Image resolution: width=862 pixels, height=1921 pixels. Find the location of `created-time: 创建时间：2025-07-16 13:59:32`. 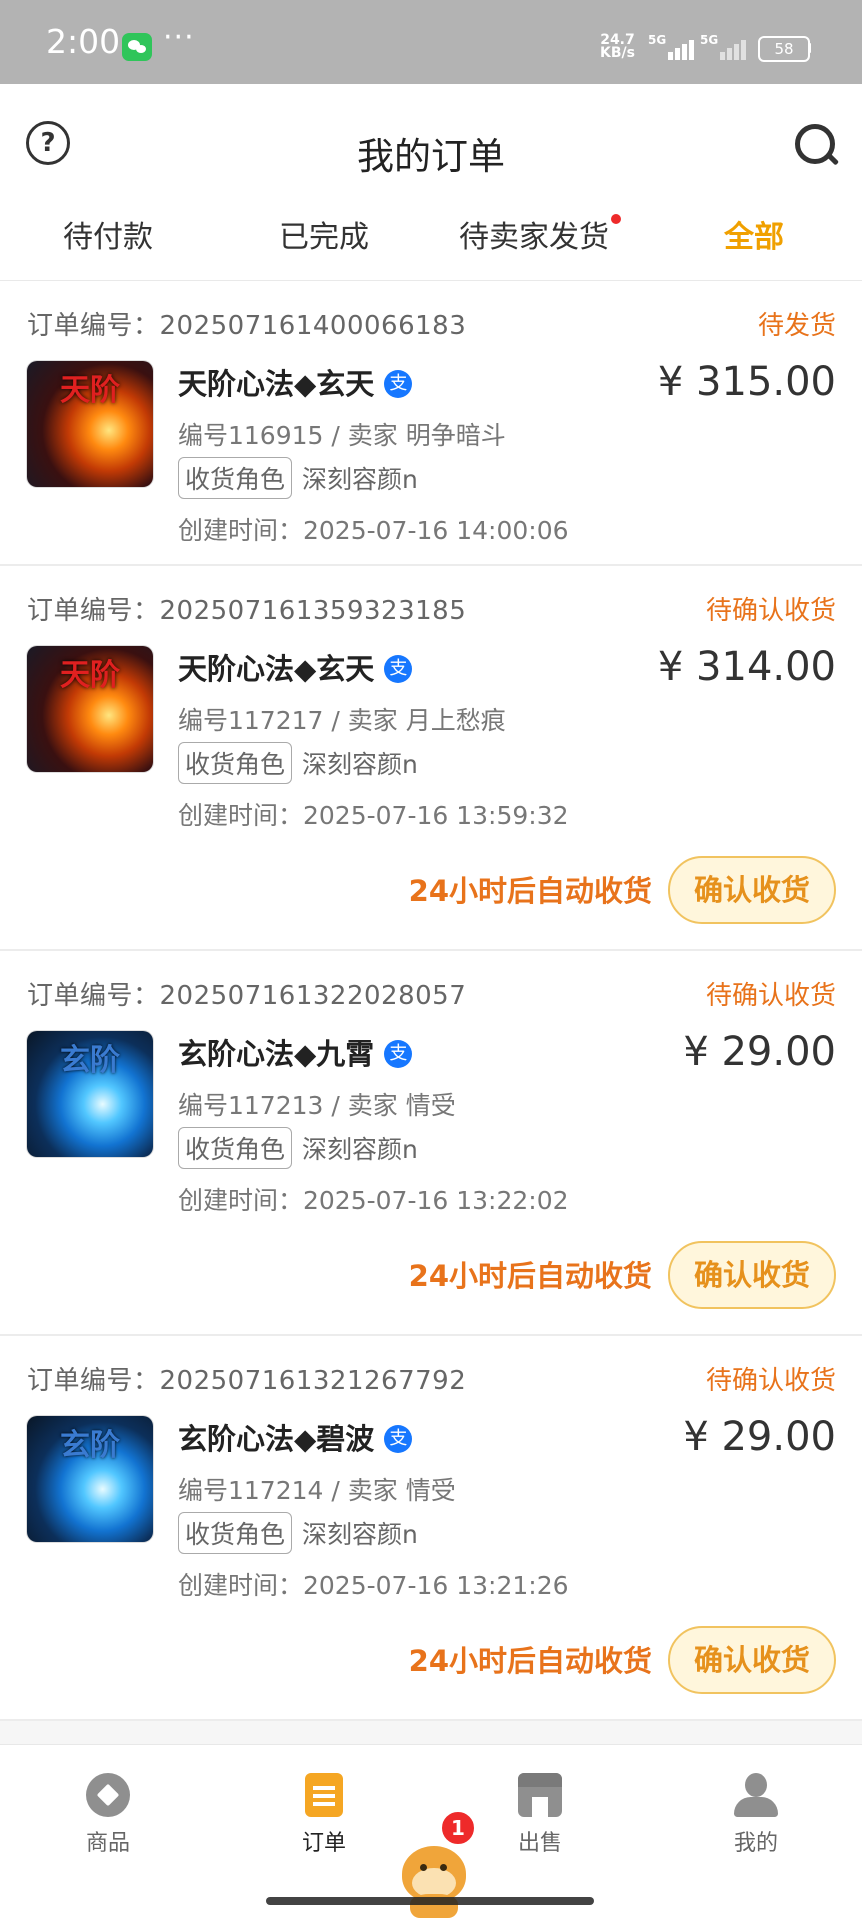

created-time: 创建时间：2025-07-16 13:59:32 is located at coordinates (373, 815).